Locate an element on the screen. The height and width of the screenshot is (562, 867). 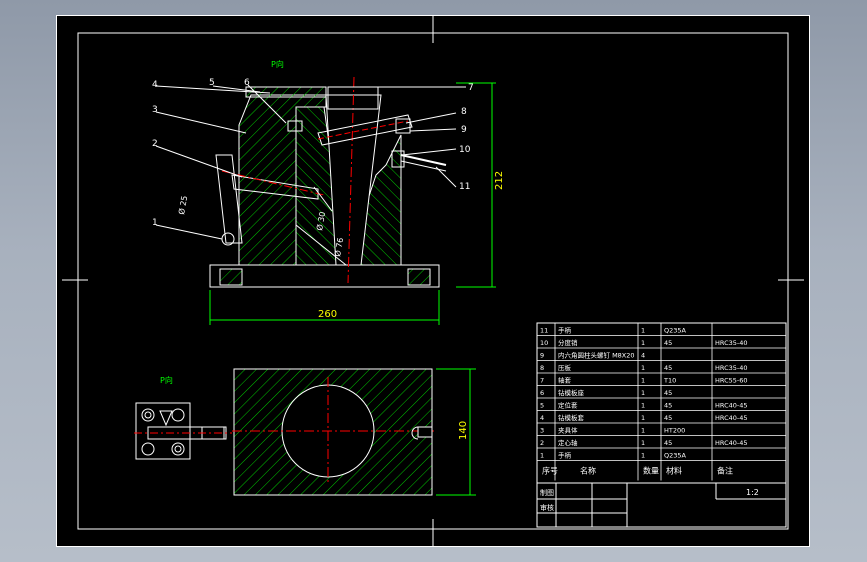
title-checked-label: 审核 is located at coordinates (547, 507).